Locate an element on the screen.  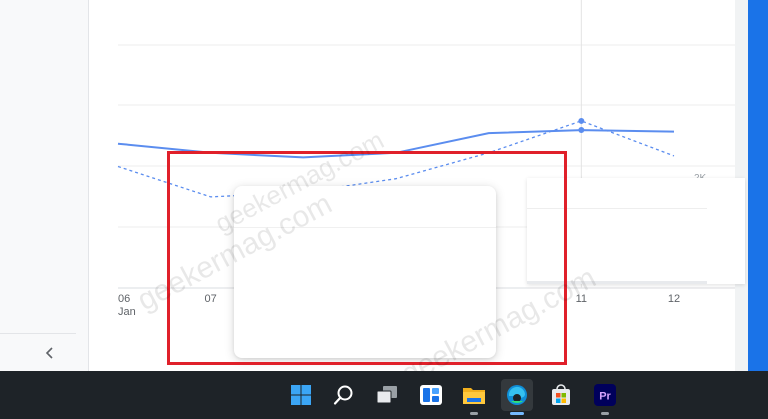
taskbar: Pr is located at coordinates (384, 395).